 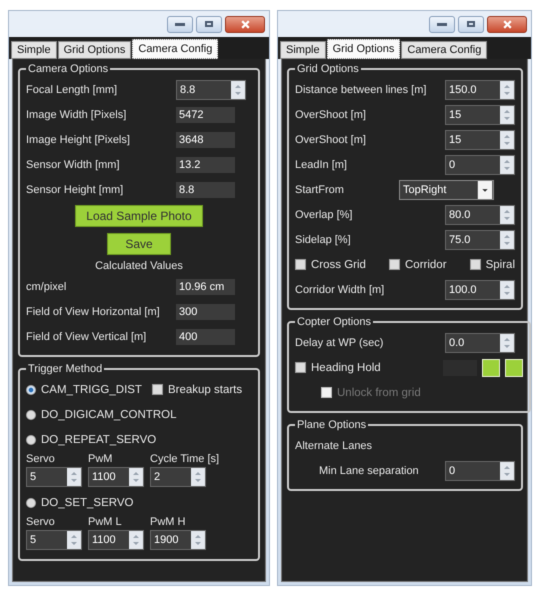 I want to click on number-field: 100.0, so click(x=480, y=290).